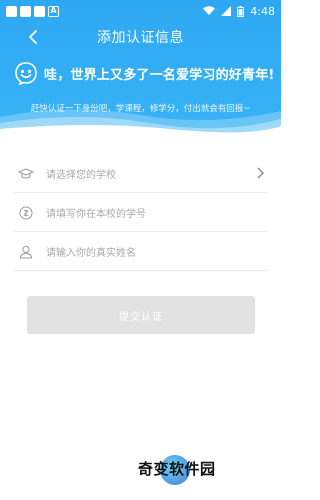 The height and width of the screenshot is (500, 320). What do you see at coordinates (26, 213) in the screenshot?
I see `coin-icon` at bounding box center [26, 213].